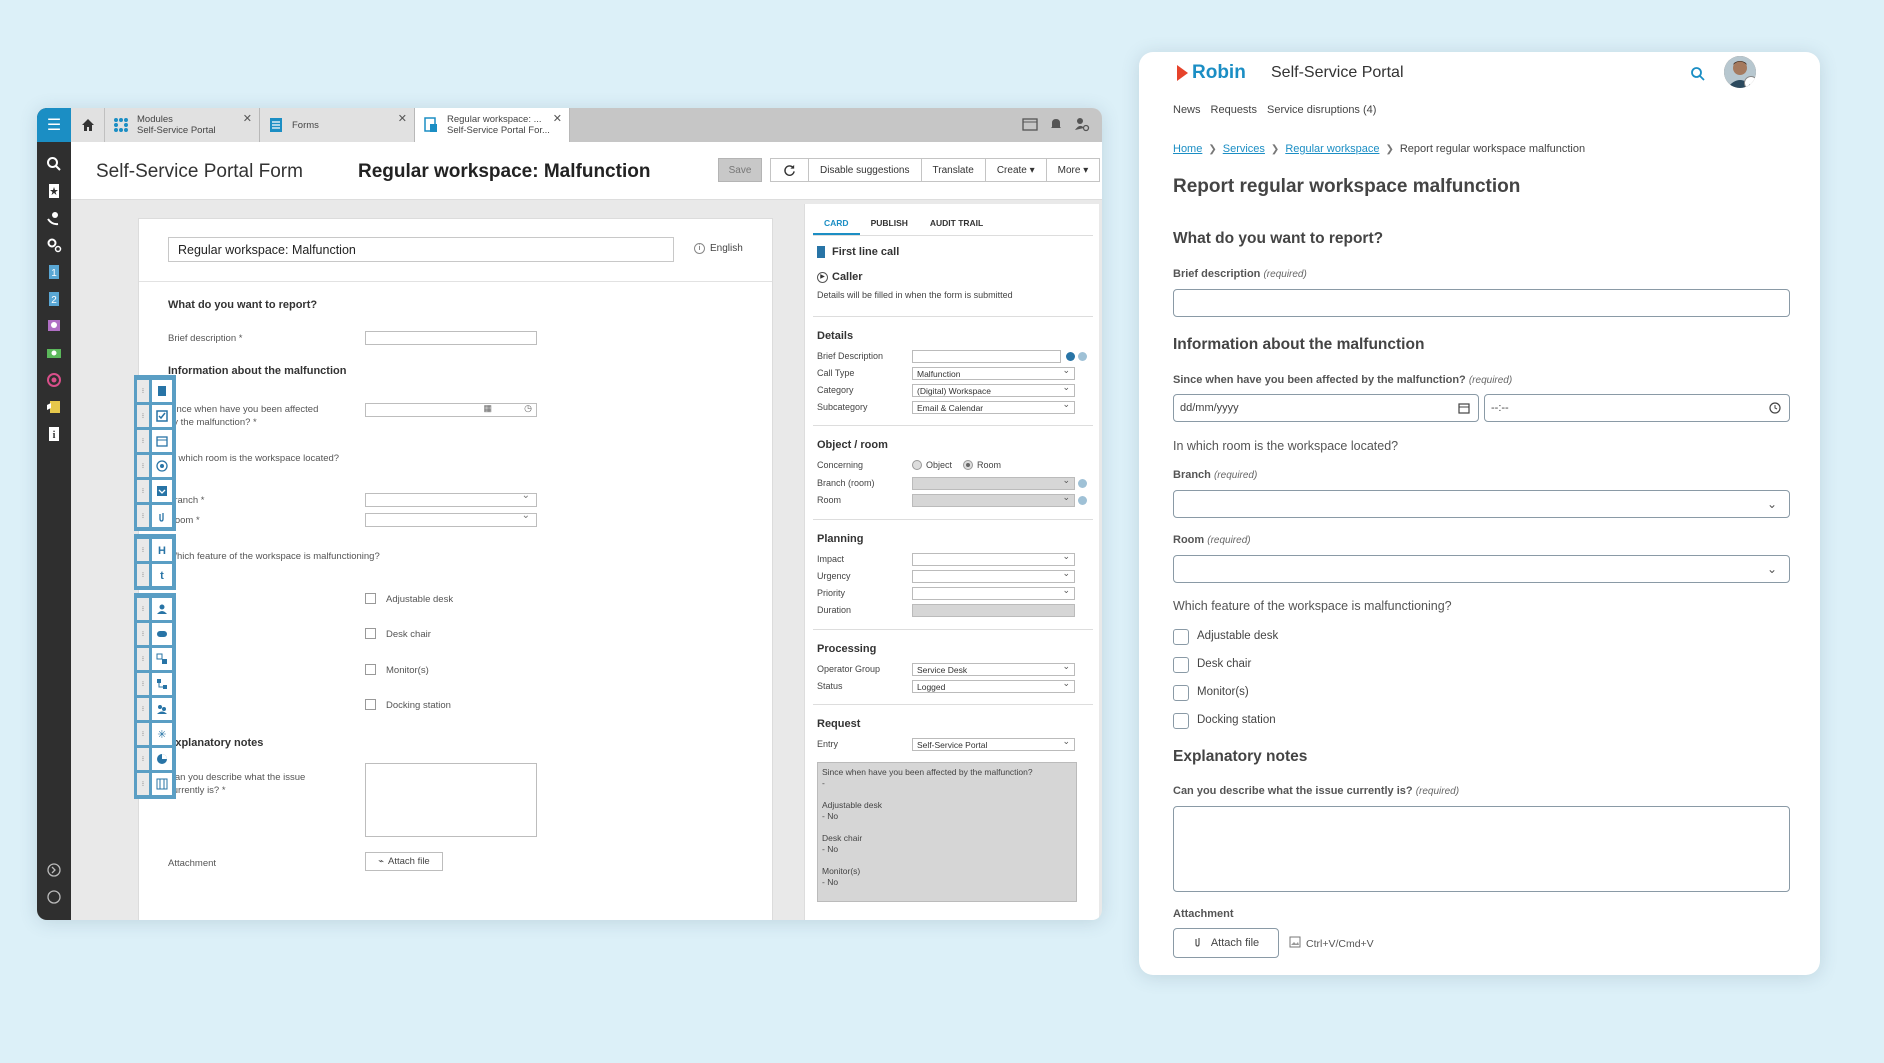 The image size is (1884, 1063). Describe the element at coordinates (1226, 943) in the screenshot. I see `attach-file-button: Attach file` at that location.